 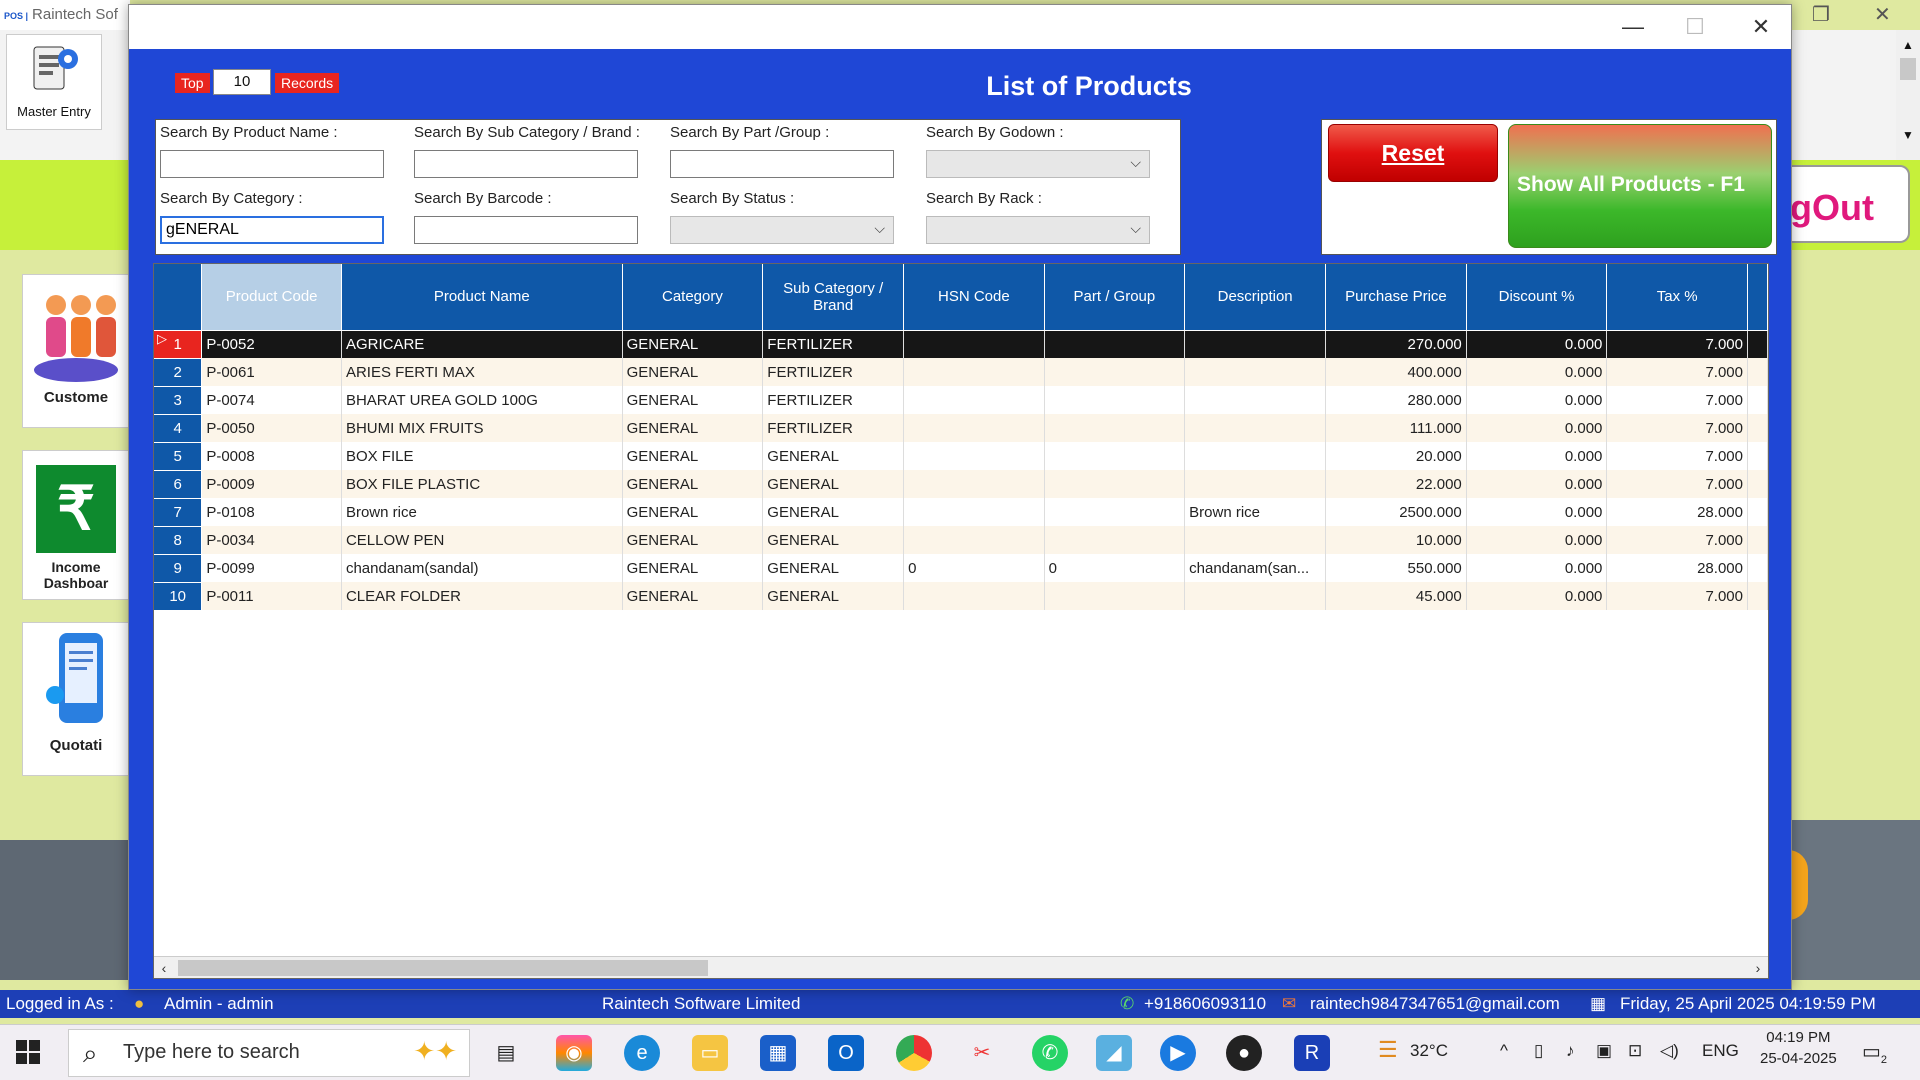 I want to click on purchase-price-cell: 270.000, so click(x=1396, y=344).